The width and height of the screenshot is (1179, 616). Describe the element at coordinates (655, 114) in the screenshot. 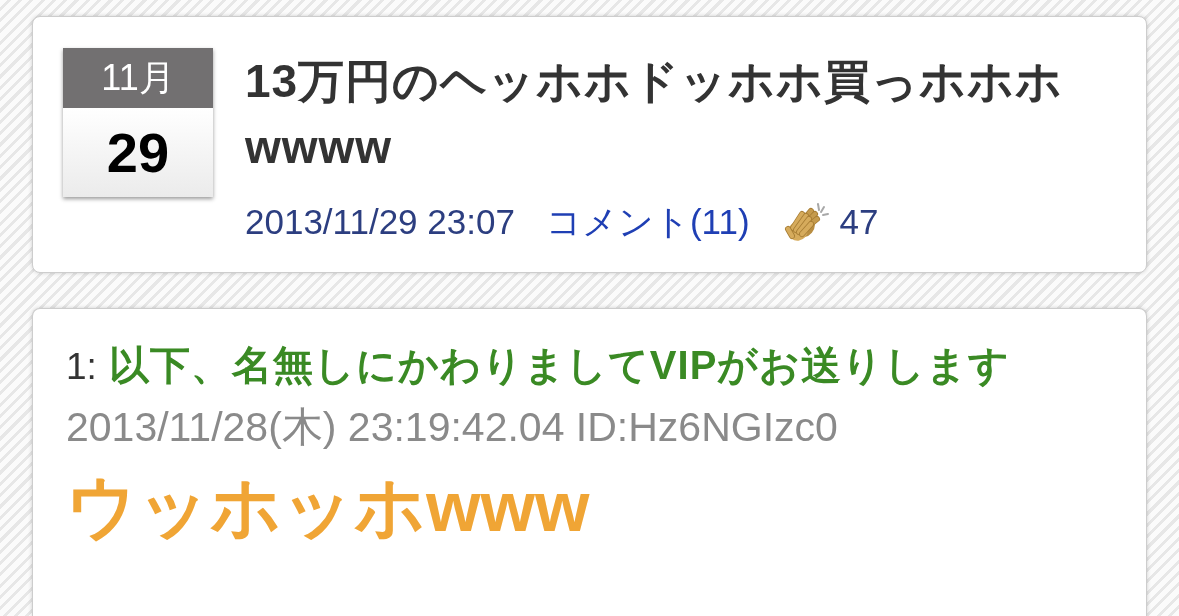

I see `article-title: 13万円のヘッホホドッホホ買っホホホwwww` at that location.